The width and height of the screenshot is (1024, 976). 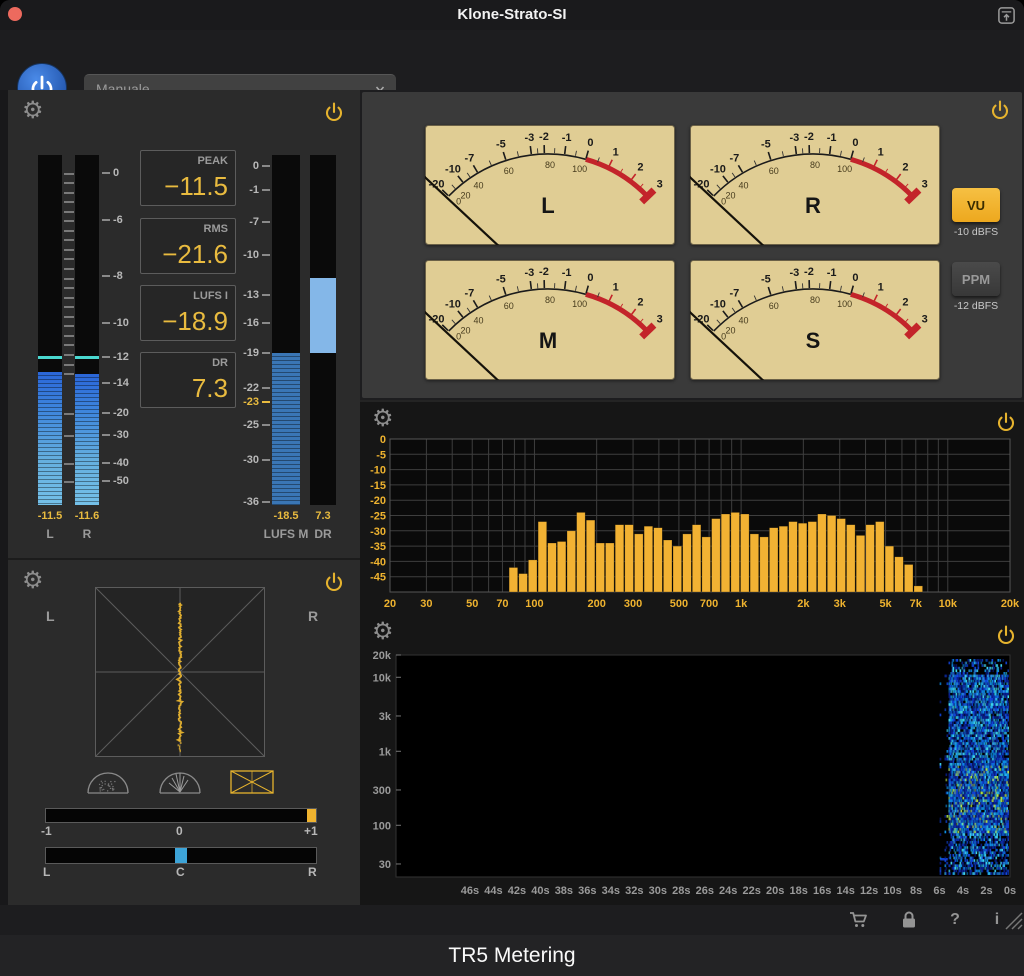 What do you see at coordinates (50, 330) in the screenshot?
I see `level-meter-left` at bounding box center [50, 330].